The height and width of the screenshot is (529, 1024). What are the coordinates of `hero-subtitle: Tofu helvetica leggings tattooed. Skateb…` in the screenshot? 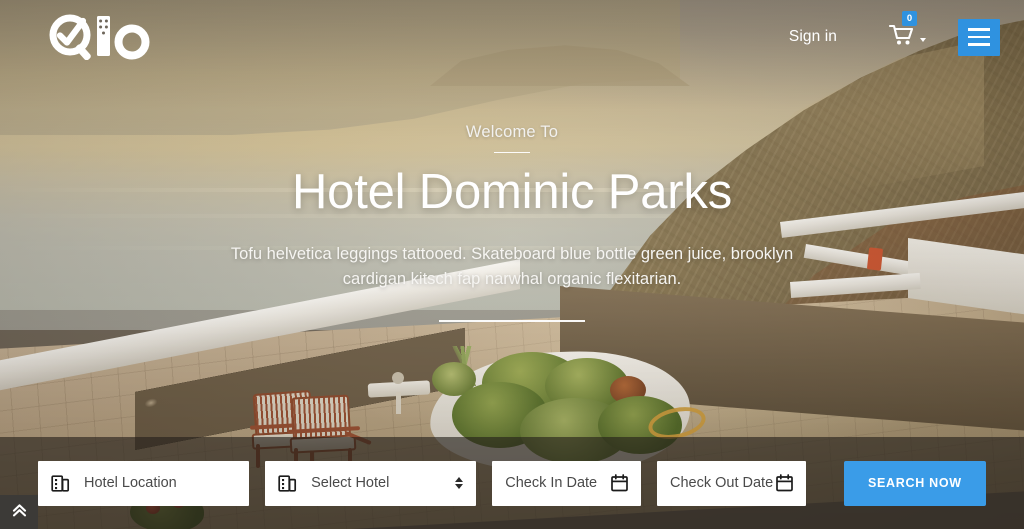 It's located at (512, 267).